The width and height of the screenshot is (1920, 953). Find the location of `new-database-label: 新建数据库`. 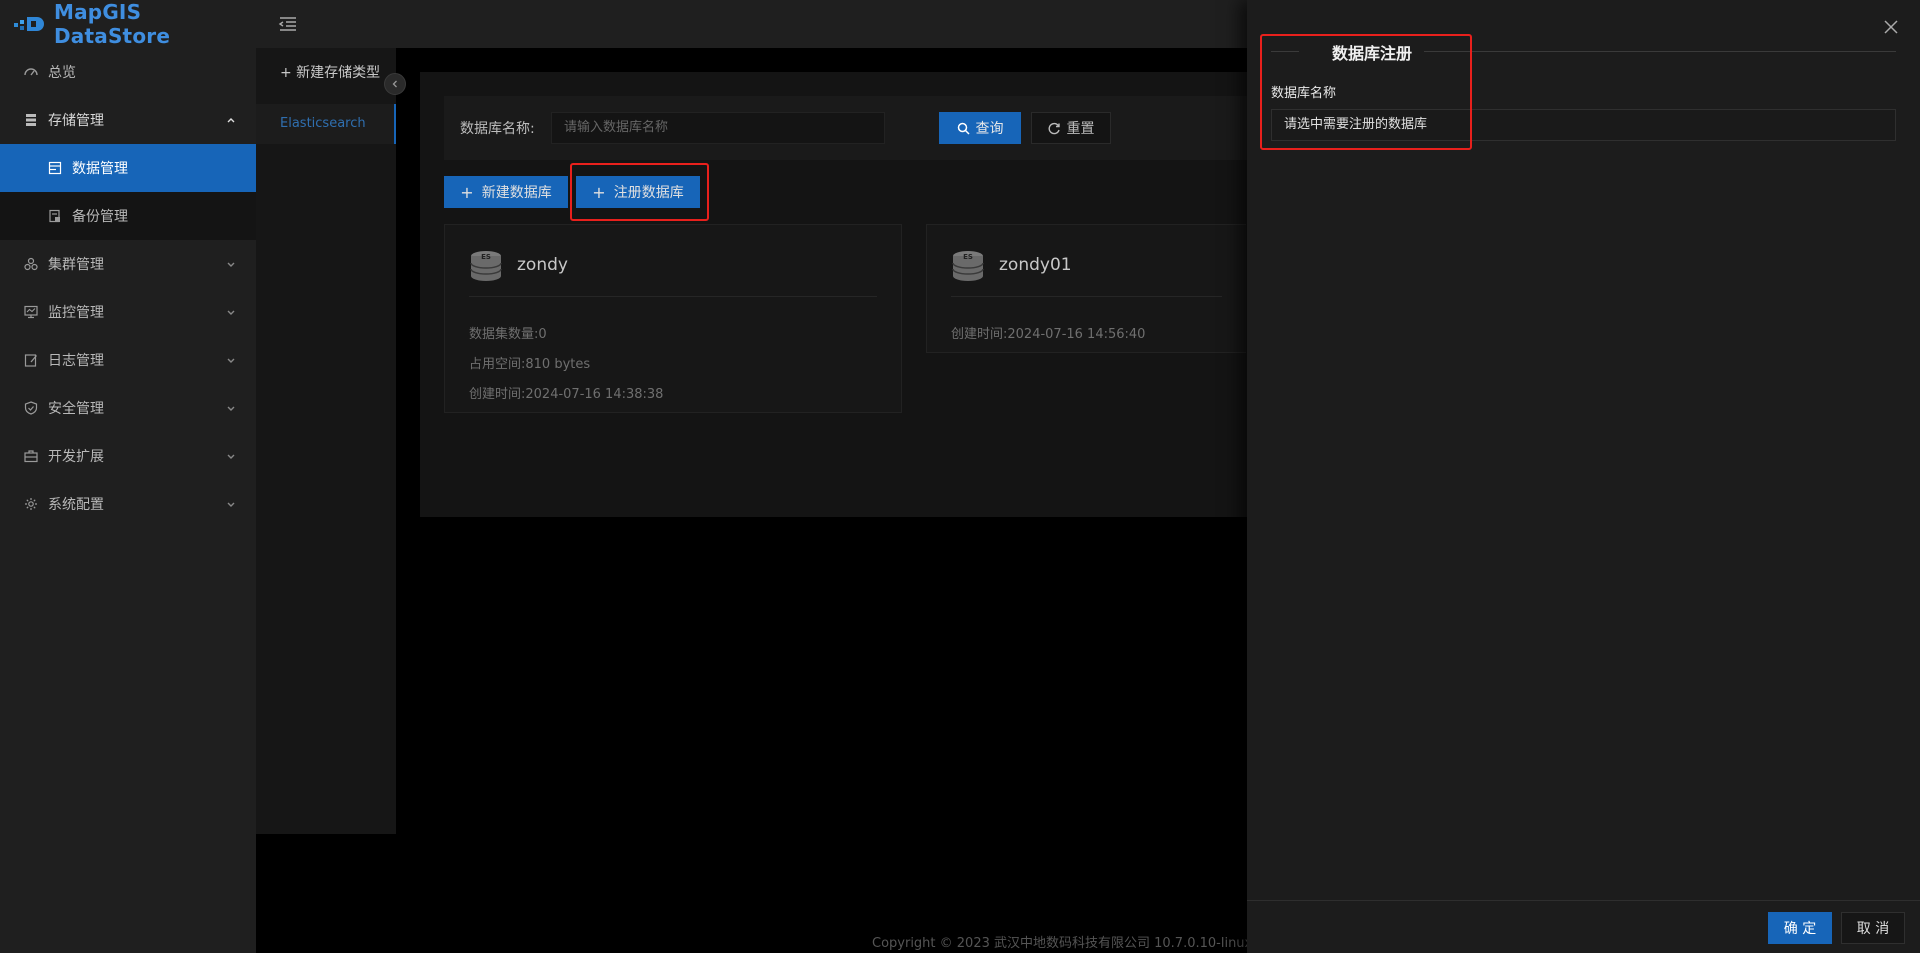

new-database-label: 新建数据库 is located at coordinates (516, 193).